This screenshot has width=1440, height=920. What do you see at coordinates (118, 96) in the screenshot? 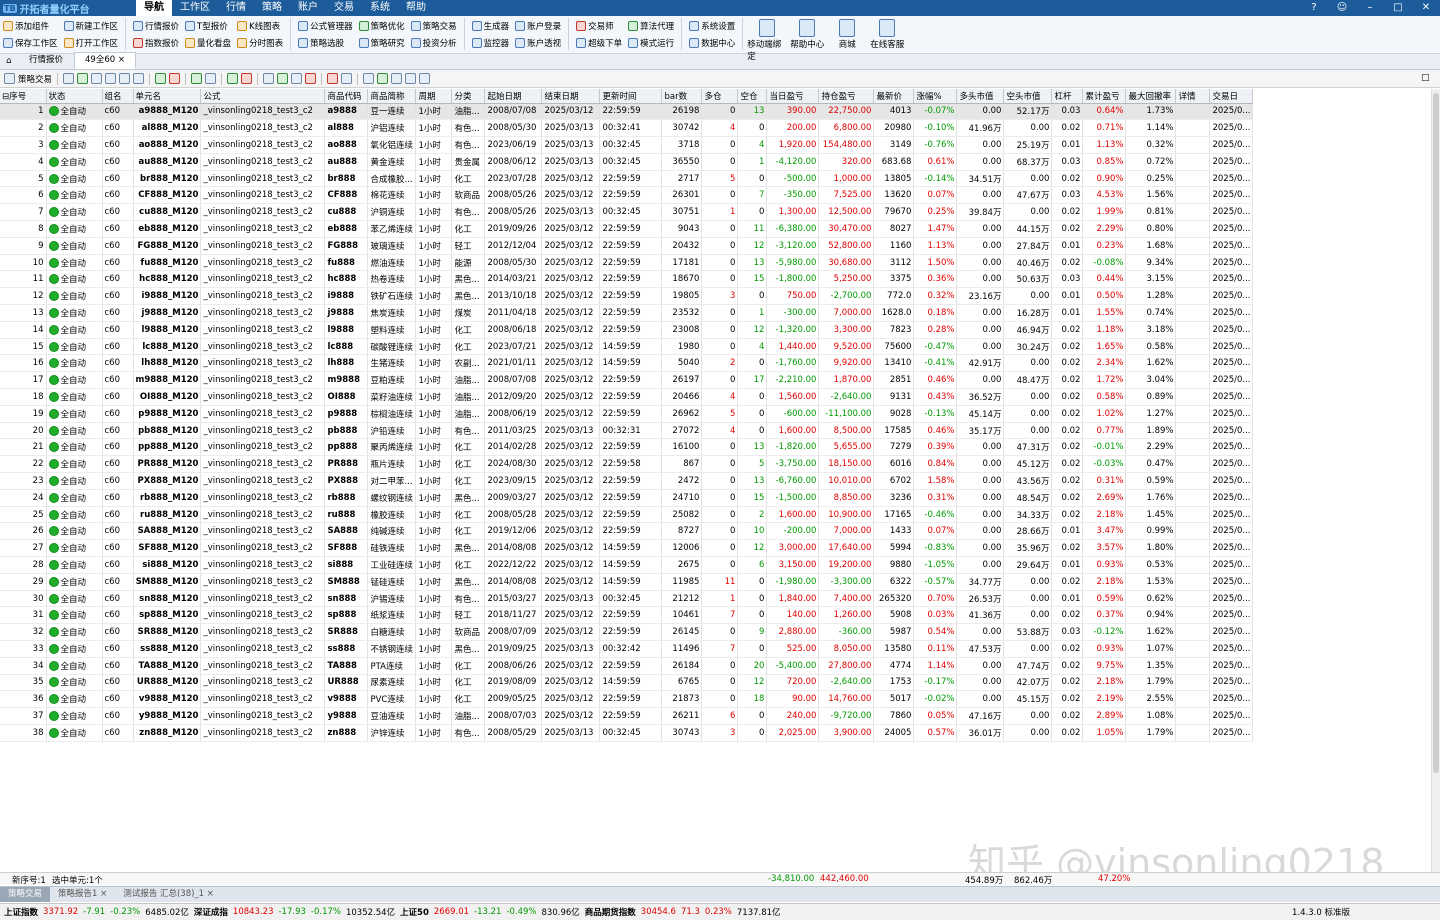
I see `column-header: 组名` at bounding box center [118, 96].